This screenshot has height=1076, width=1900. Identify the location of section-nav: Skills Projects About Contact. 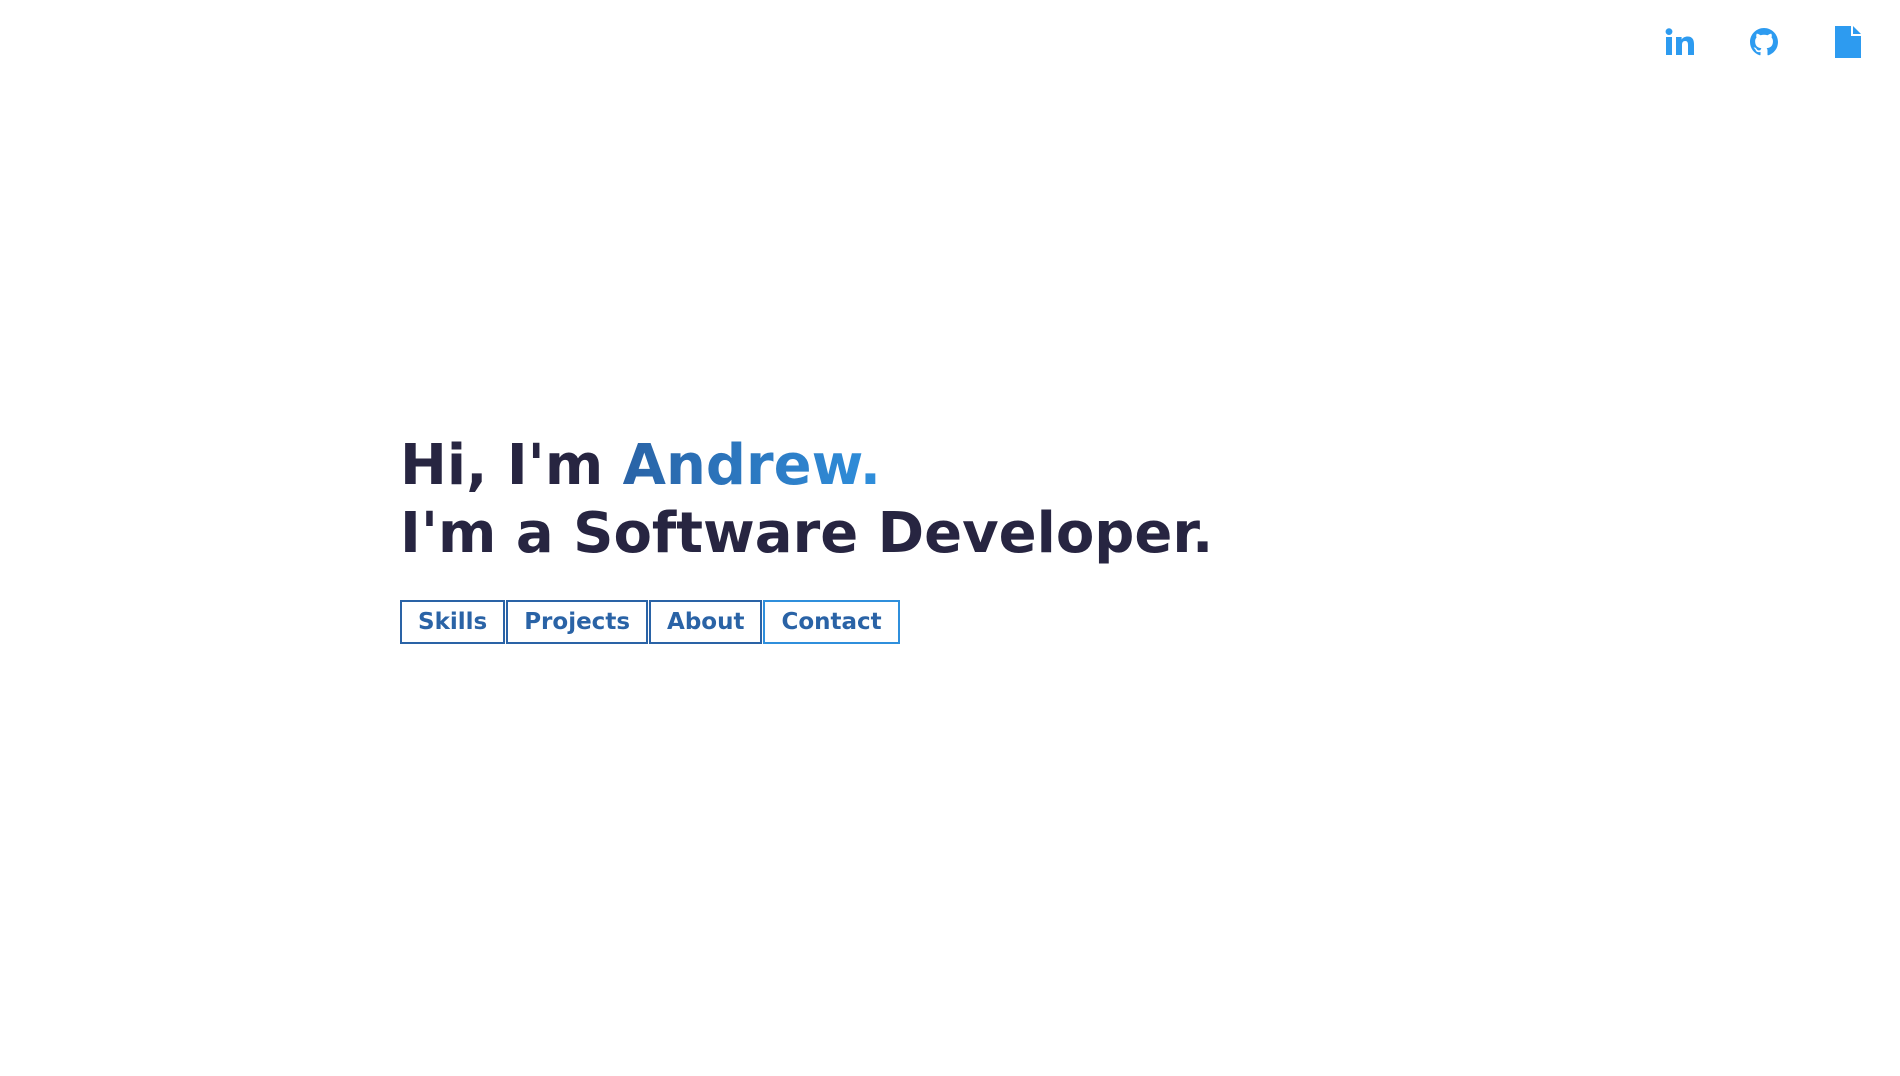
(650, 622).